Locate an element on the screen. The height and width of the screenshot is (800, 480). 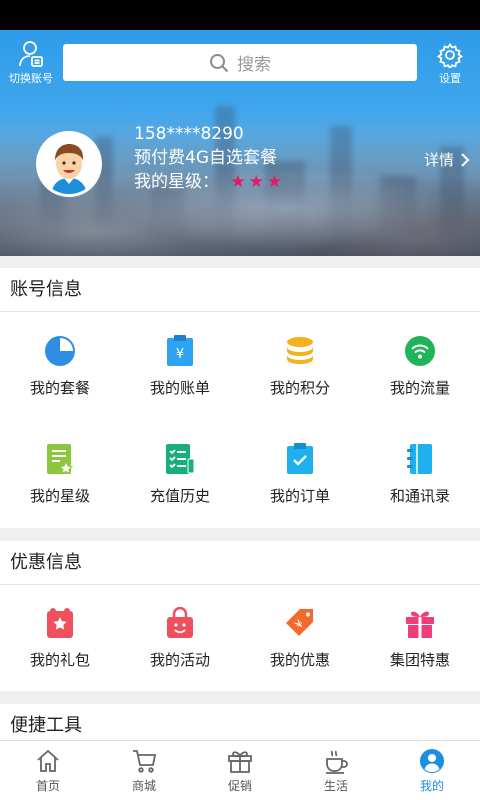
gift-pack-icon is located at coordinates (60, 623).